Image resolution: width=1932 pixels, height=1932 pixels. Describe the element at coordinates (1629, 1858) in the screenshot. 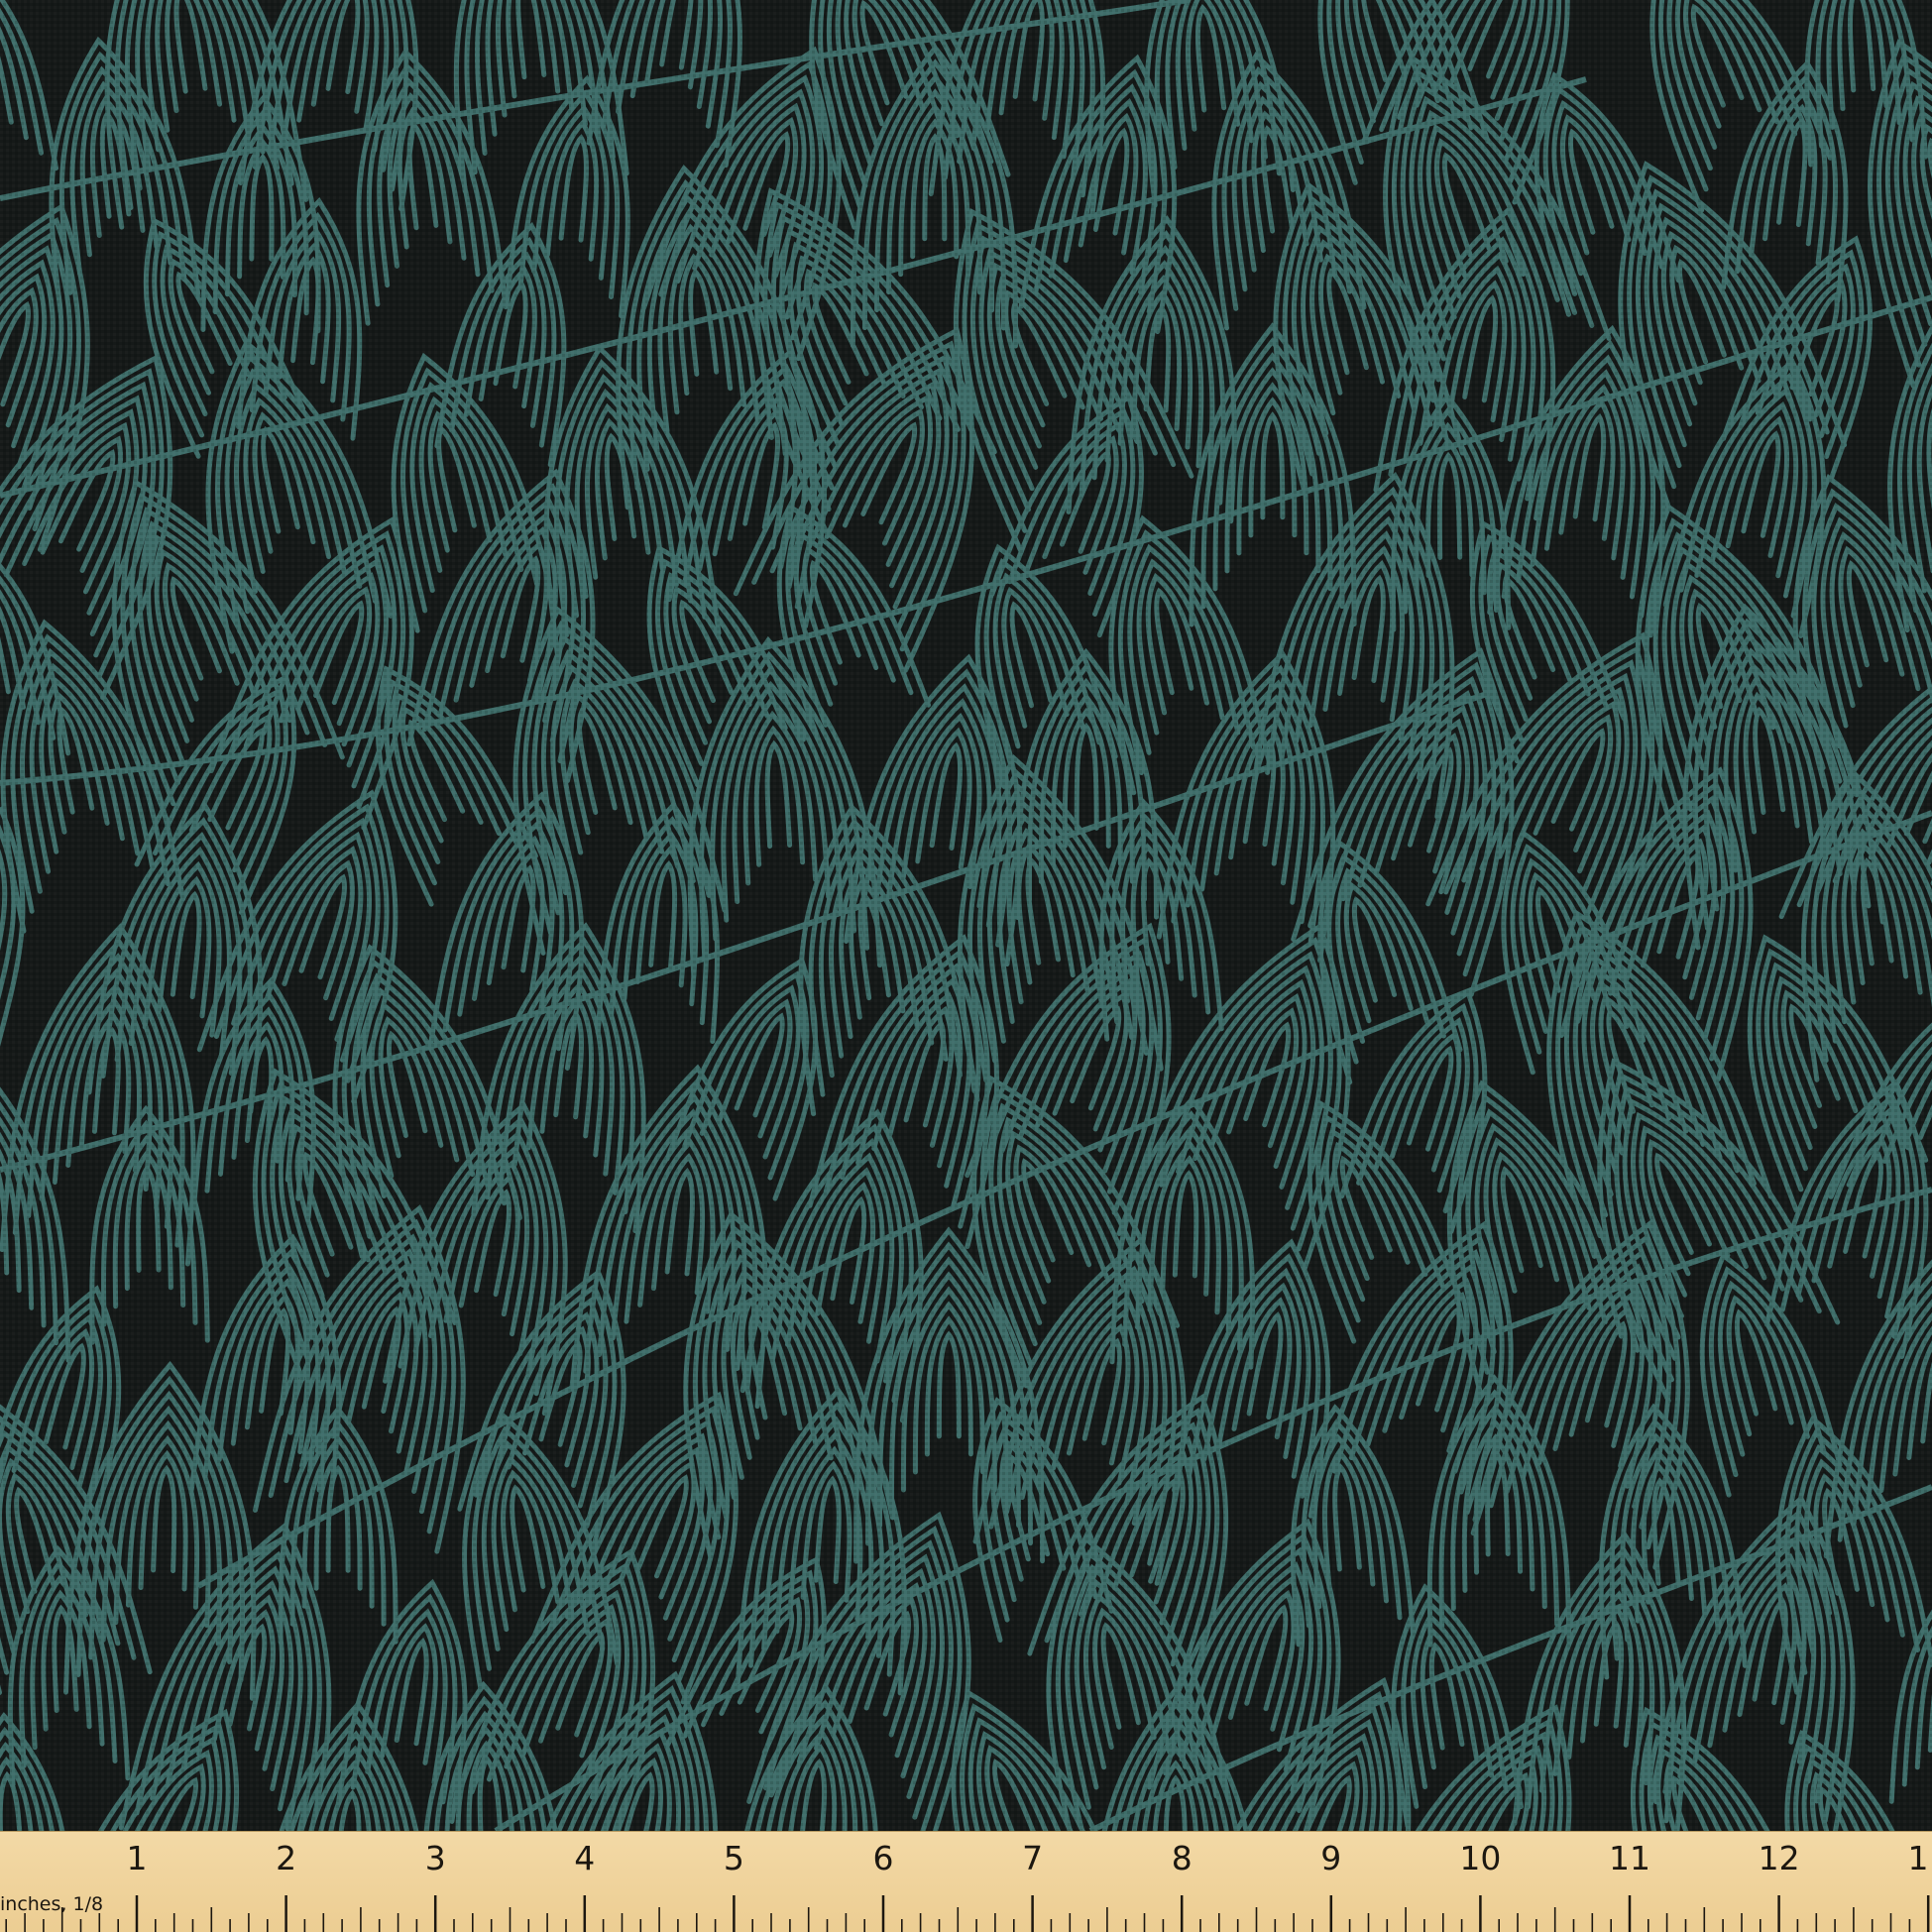

I see `ruler-number: 11` at that location.